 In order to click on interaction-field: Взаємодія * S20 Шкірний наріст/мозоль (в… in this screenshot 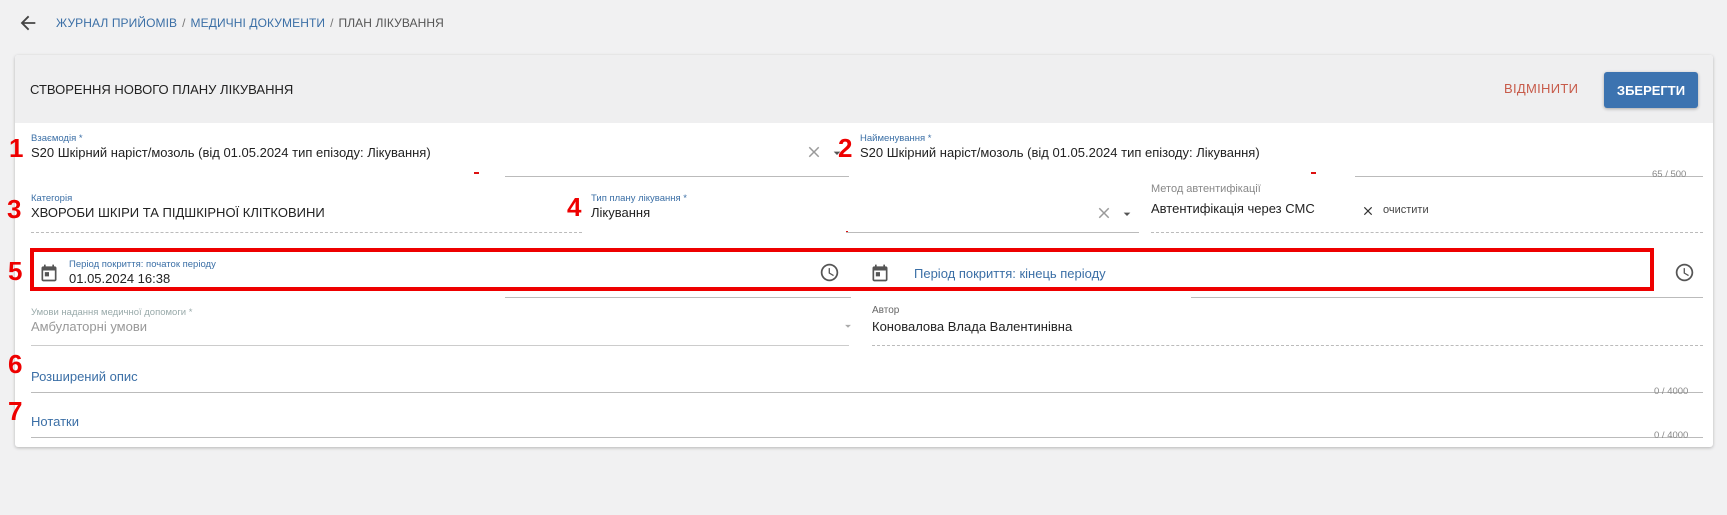, I will do `click(440, 155)`.